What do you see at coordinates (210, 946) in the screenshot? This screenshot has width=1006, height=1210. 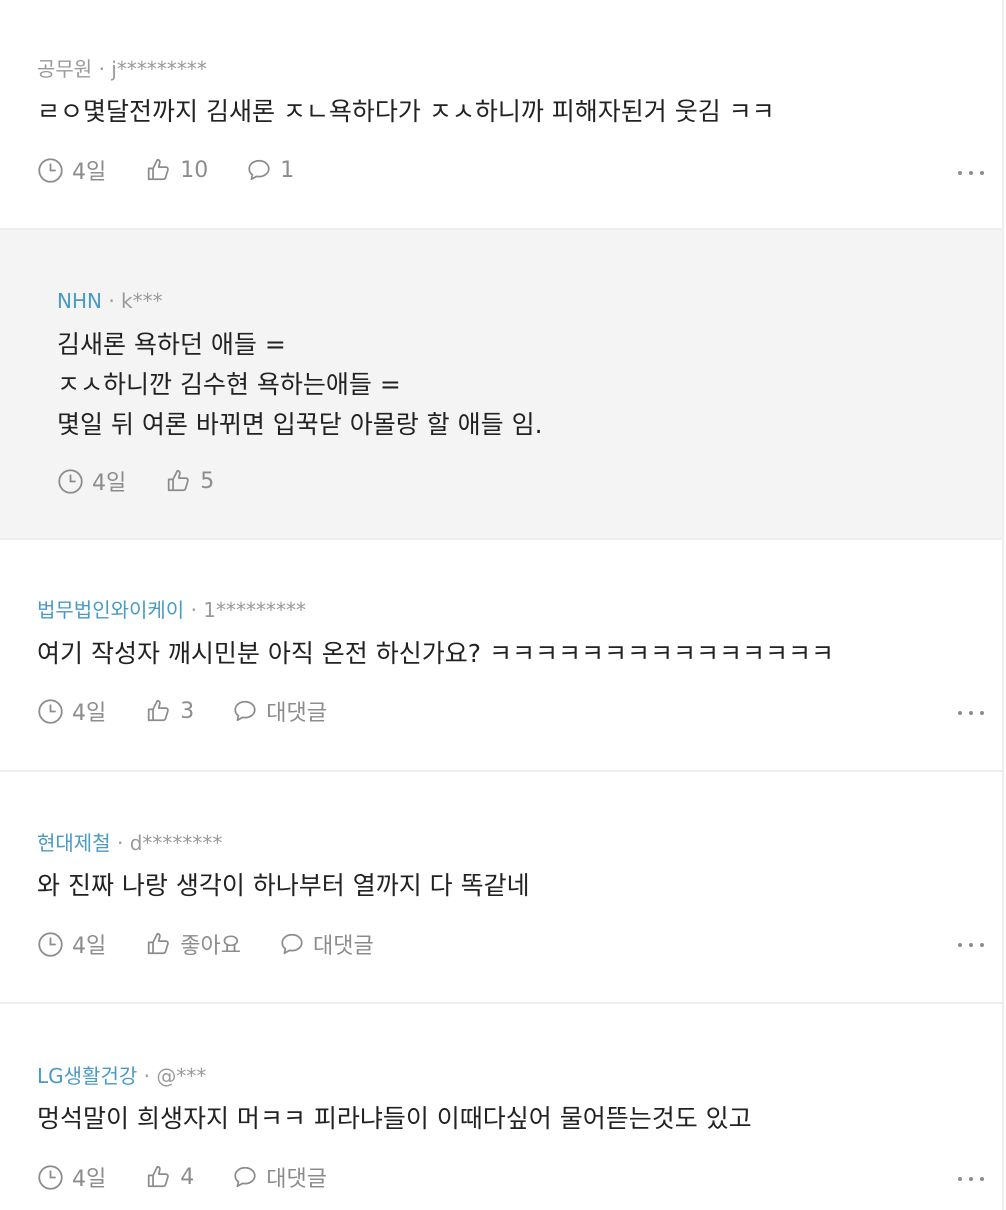 I see `like-count: 좋아요` at bounding box center [210, 946].